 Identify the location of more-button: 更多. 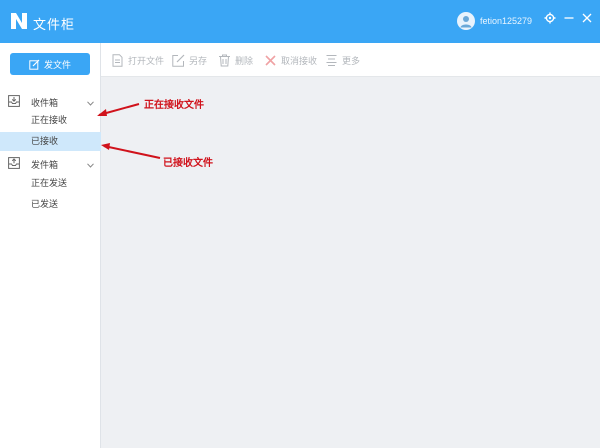
(342, 60).